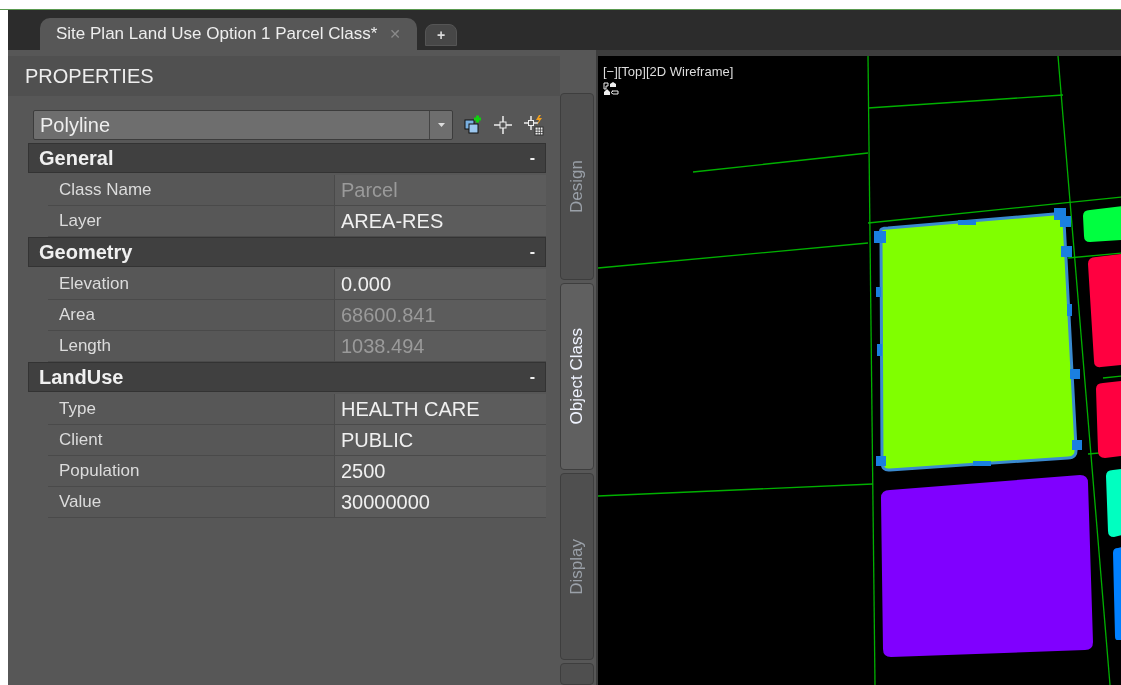 The image size is (1121, 685). Describe the element at coordinates (440, 315) in the screenshot. I see `property-value: 68600.841` at that location.